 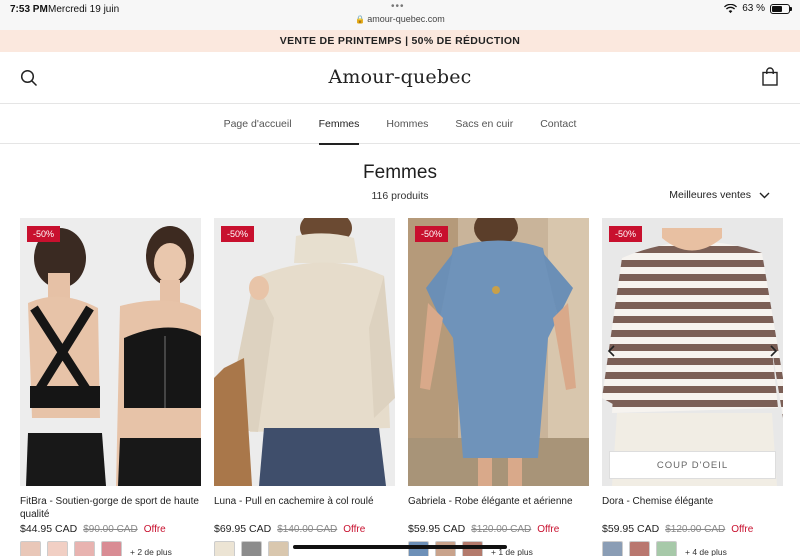 I want to click on status-indicators: 63 %, so click(x=758, y=8).